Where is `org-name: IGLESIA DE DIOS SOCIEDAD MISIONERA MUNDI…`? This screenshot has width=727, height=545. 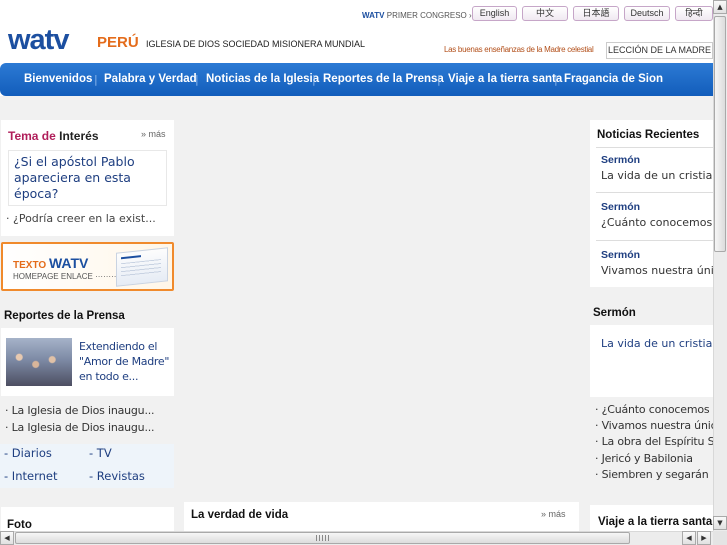 org-name: IGLESIA DE DIOS SOCIEDAD MISIONERA MUNDI… is located at coordinates (256, 44).